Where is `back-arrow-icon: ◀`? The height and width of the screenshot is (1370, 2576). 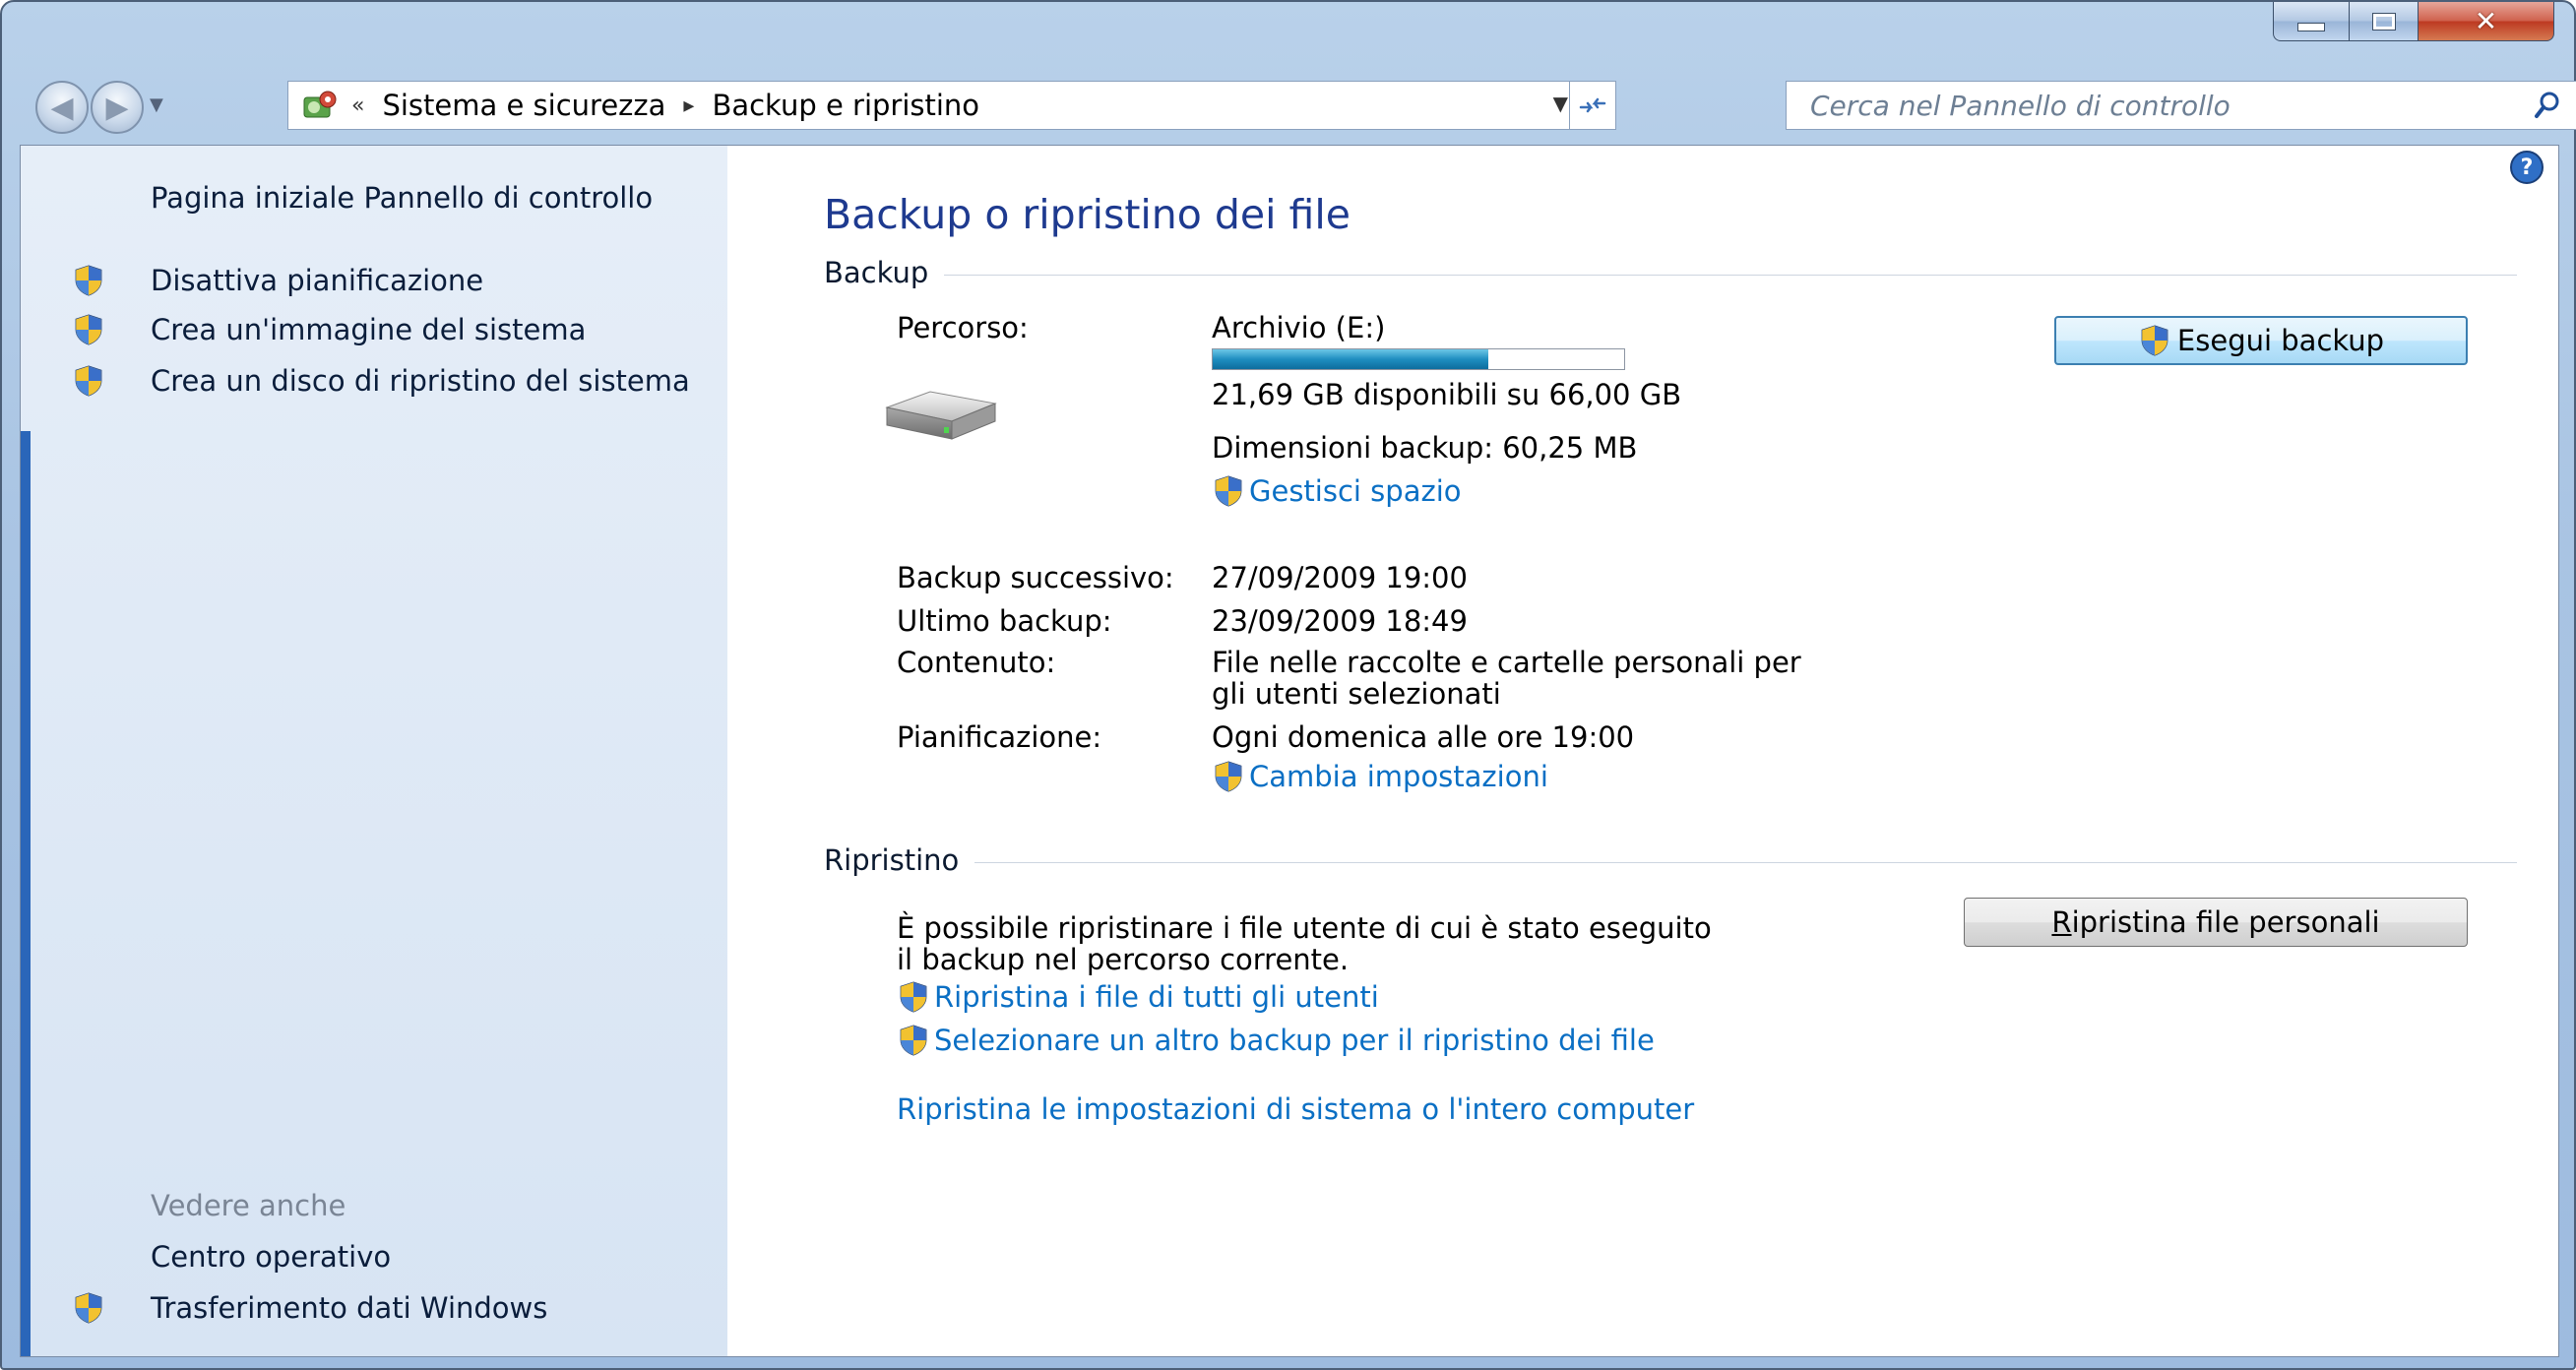
back-arrow-icon: ◀ is located at coordinates (62, 107).